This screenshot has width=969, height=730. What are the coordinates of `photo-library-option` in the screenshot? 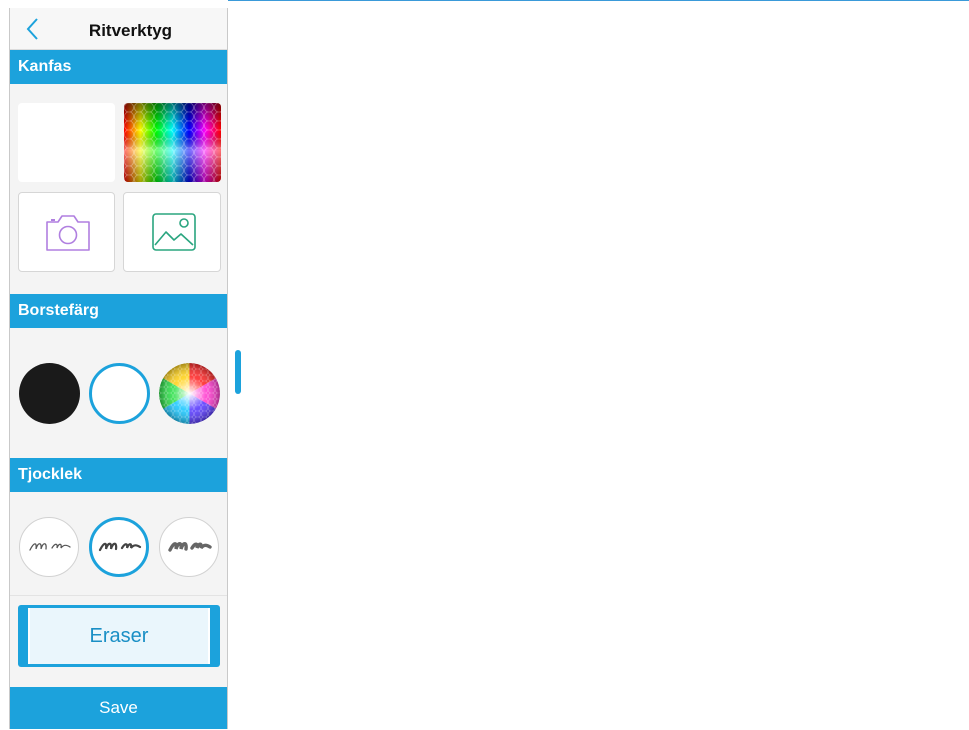 It's located at (172, 232).